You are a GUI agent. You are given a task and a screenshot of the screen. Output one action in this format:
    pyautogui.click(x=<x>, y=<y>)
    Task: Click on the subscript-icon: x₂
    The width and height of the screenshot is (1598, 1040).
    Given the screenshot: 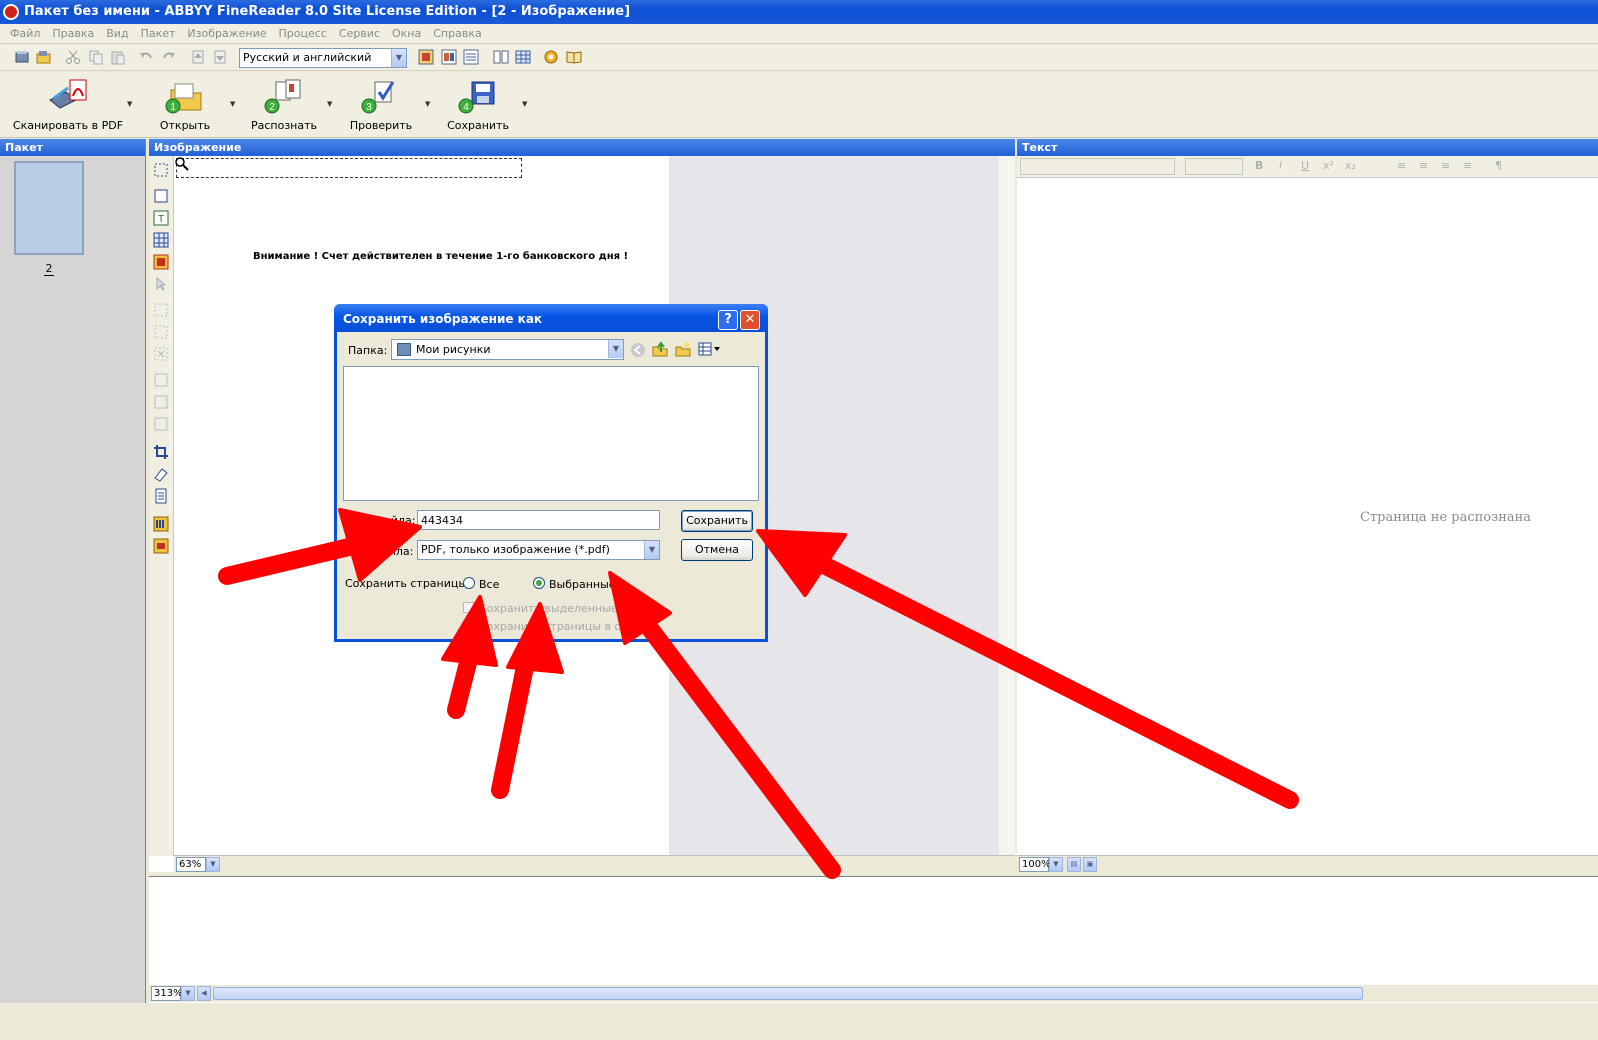 What is the action you would take?
    pyautogui.click(x=1350, y=165)
    